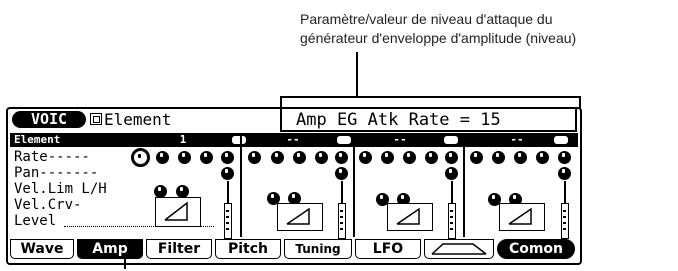  Describe the element at coordinates (428, 120) in the screenshot. I see `parameter-display: Amp EG Atk Rate = 15` at that location.